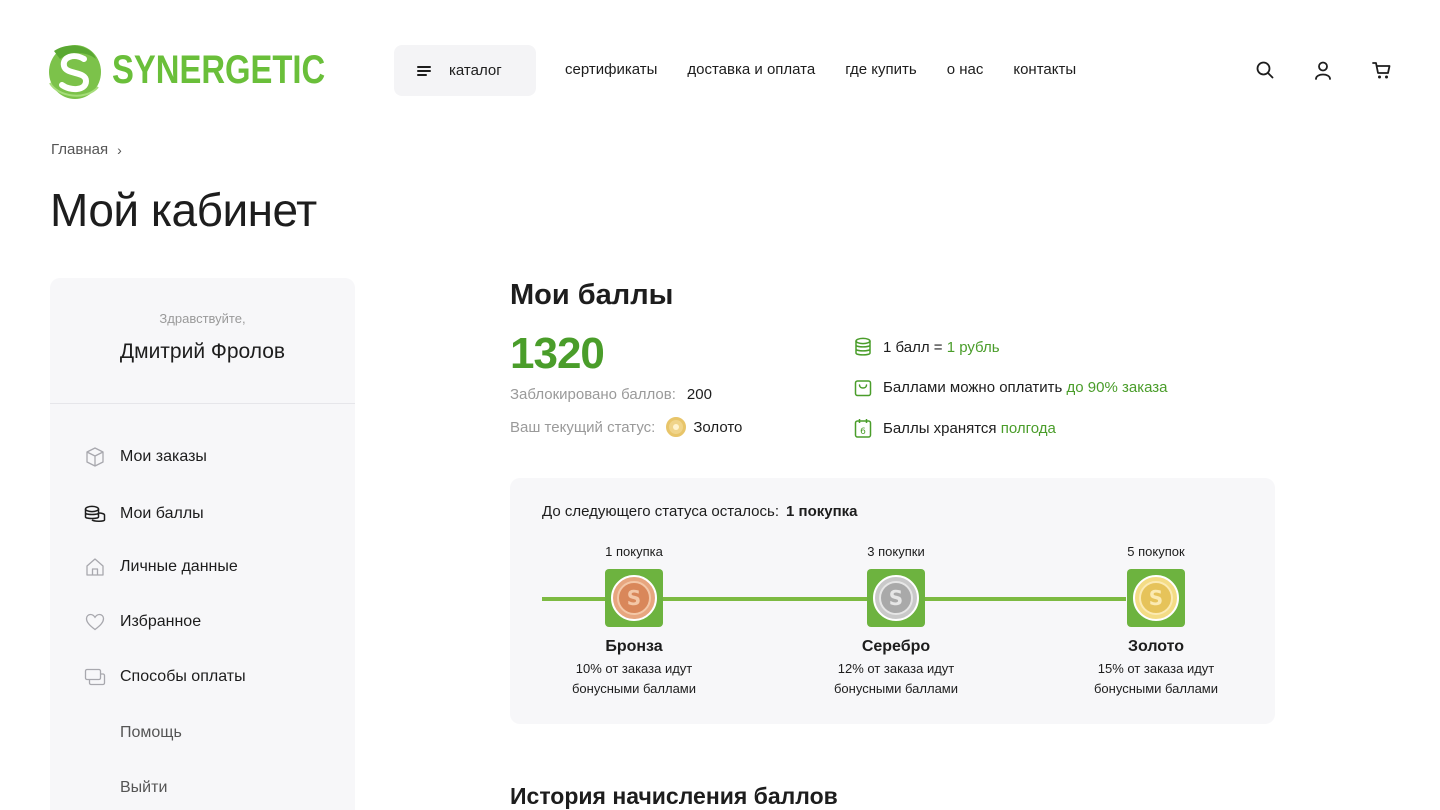 Image resolution: width=1440 pixels, height=810 pixels. What do you see at coordinates (634, 646) in the screenshot?
I see `level-name: Бронза` at bounding box center [634, 646].